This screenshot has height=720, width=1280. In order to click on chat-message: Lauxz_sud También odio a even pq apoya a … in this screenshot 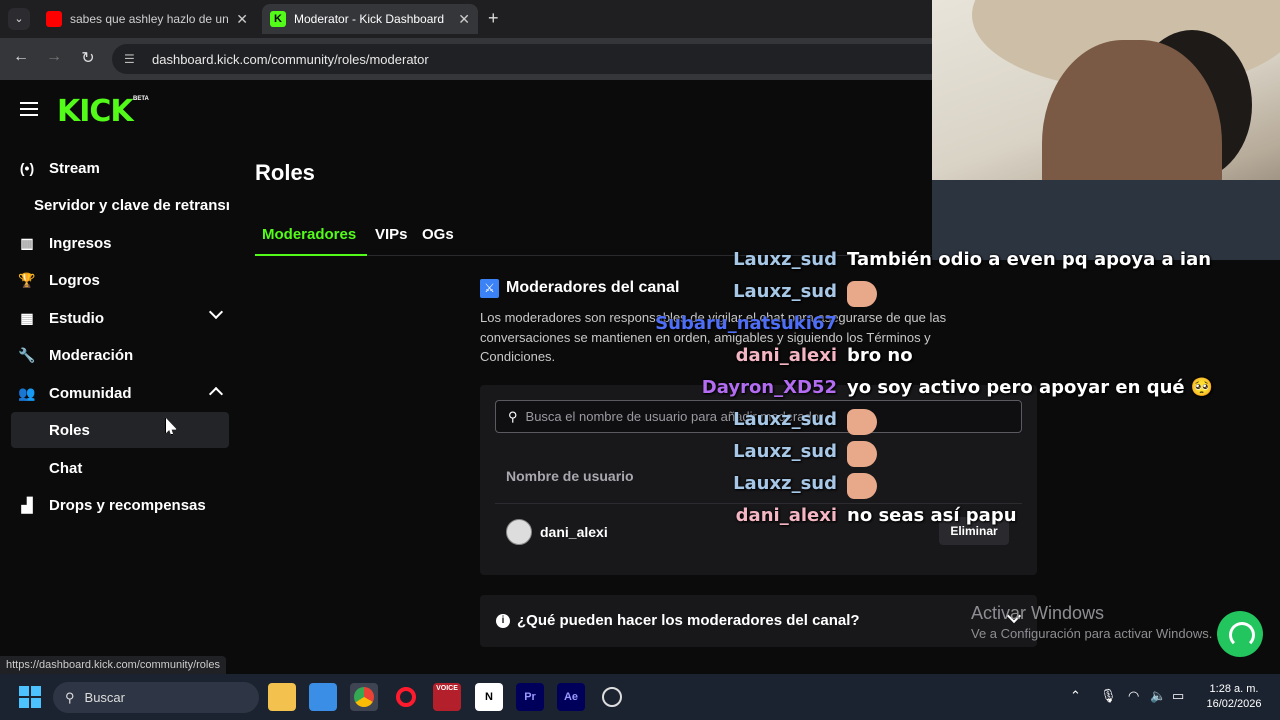, I will do `click(640, 264)`.